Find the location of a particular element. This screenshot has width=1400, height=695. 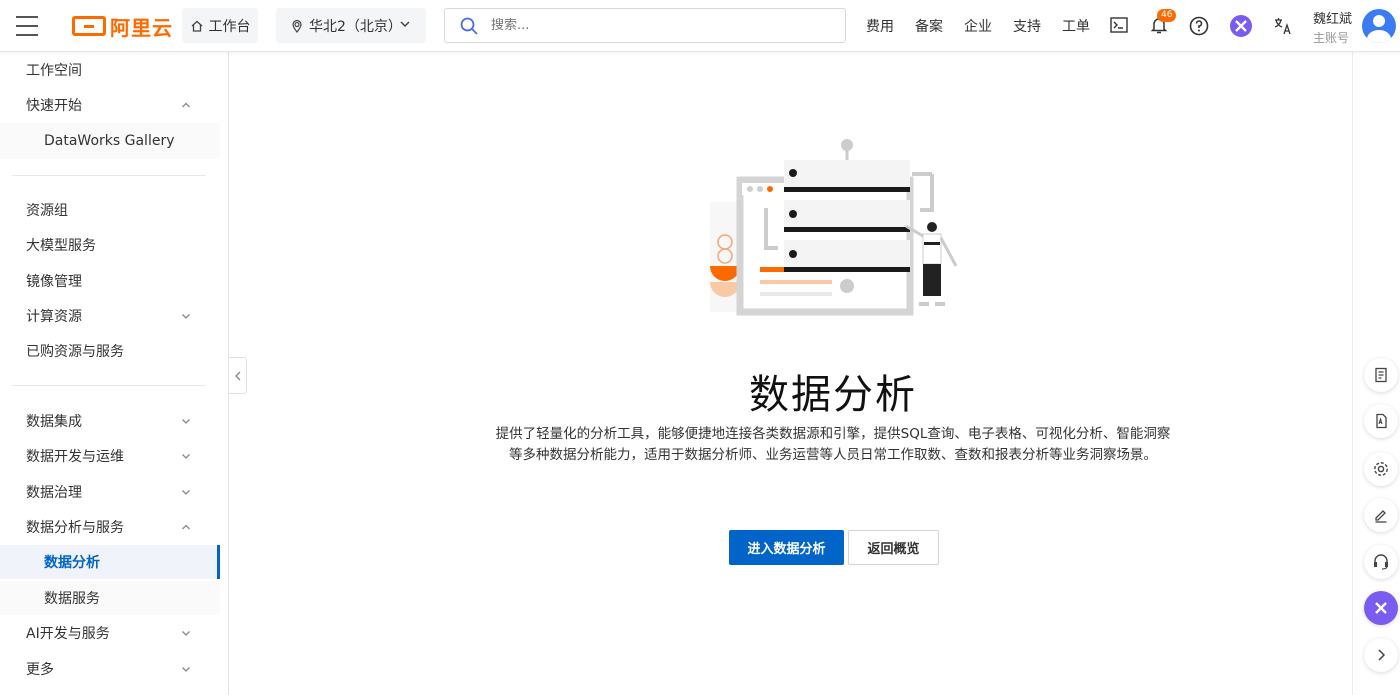

document-icon is located at coordinates (1381, 375).